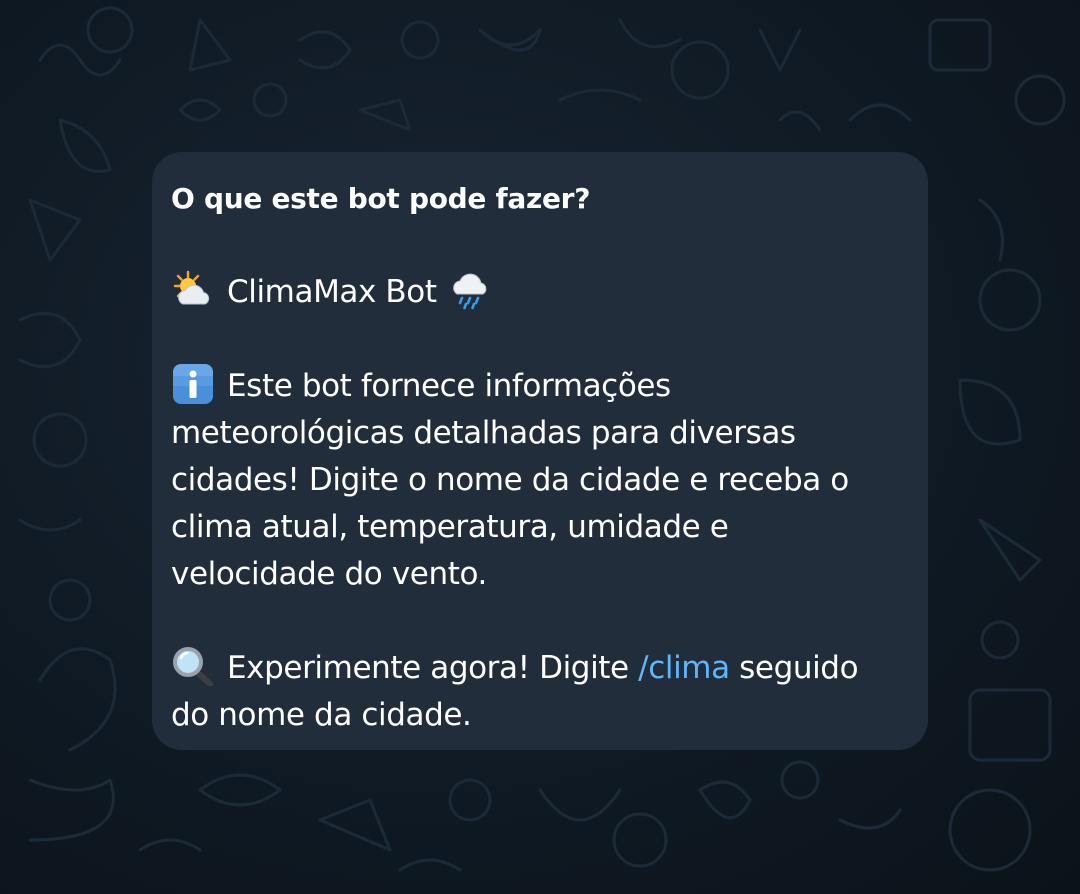  What do you see at coordinates (450, 527) in the screenshot?
I see `description-line: clima atual, temperatura, umidade e` at bounding box center [450, 527].